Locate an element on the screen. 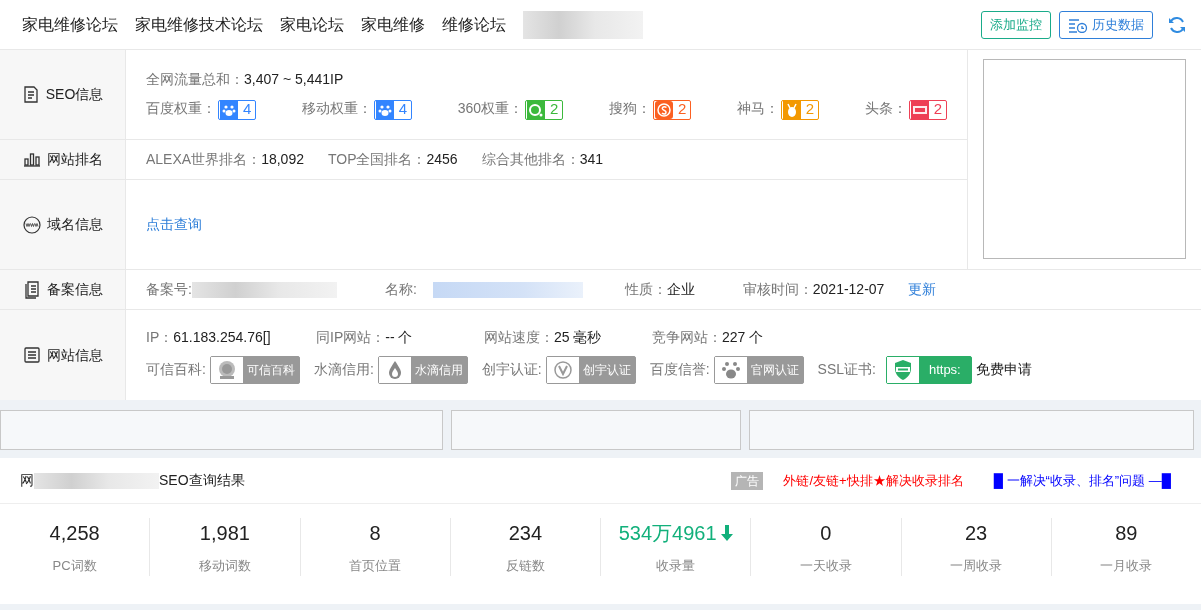 The image size is (1201, 610). field-label: 全网流量总和： is located at coordinates (195, 79).